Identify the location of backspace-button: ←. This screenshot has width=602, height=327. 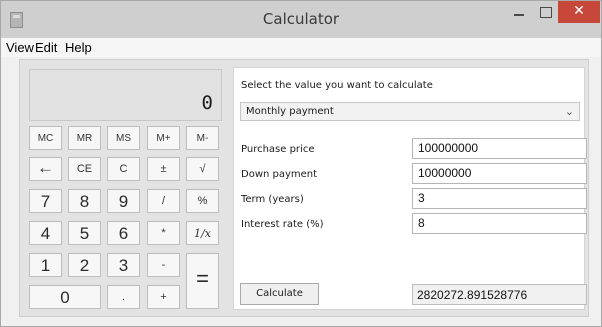
(45, 169).